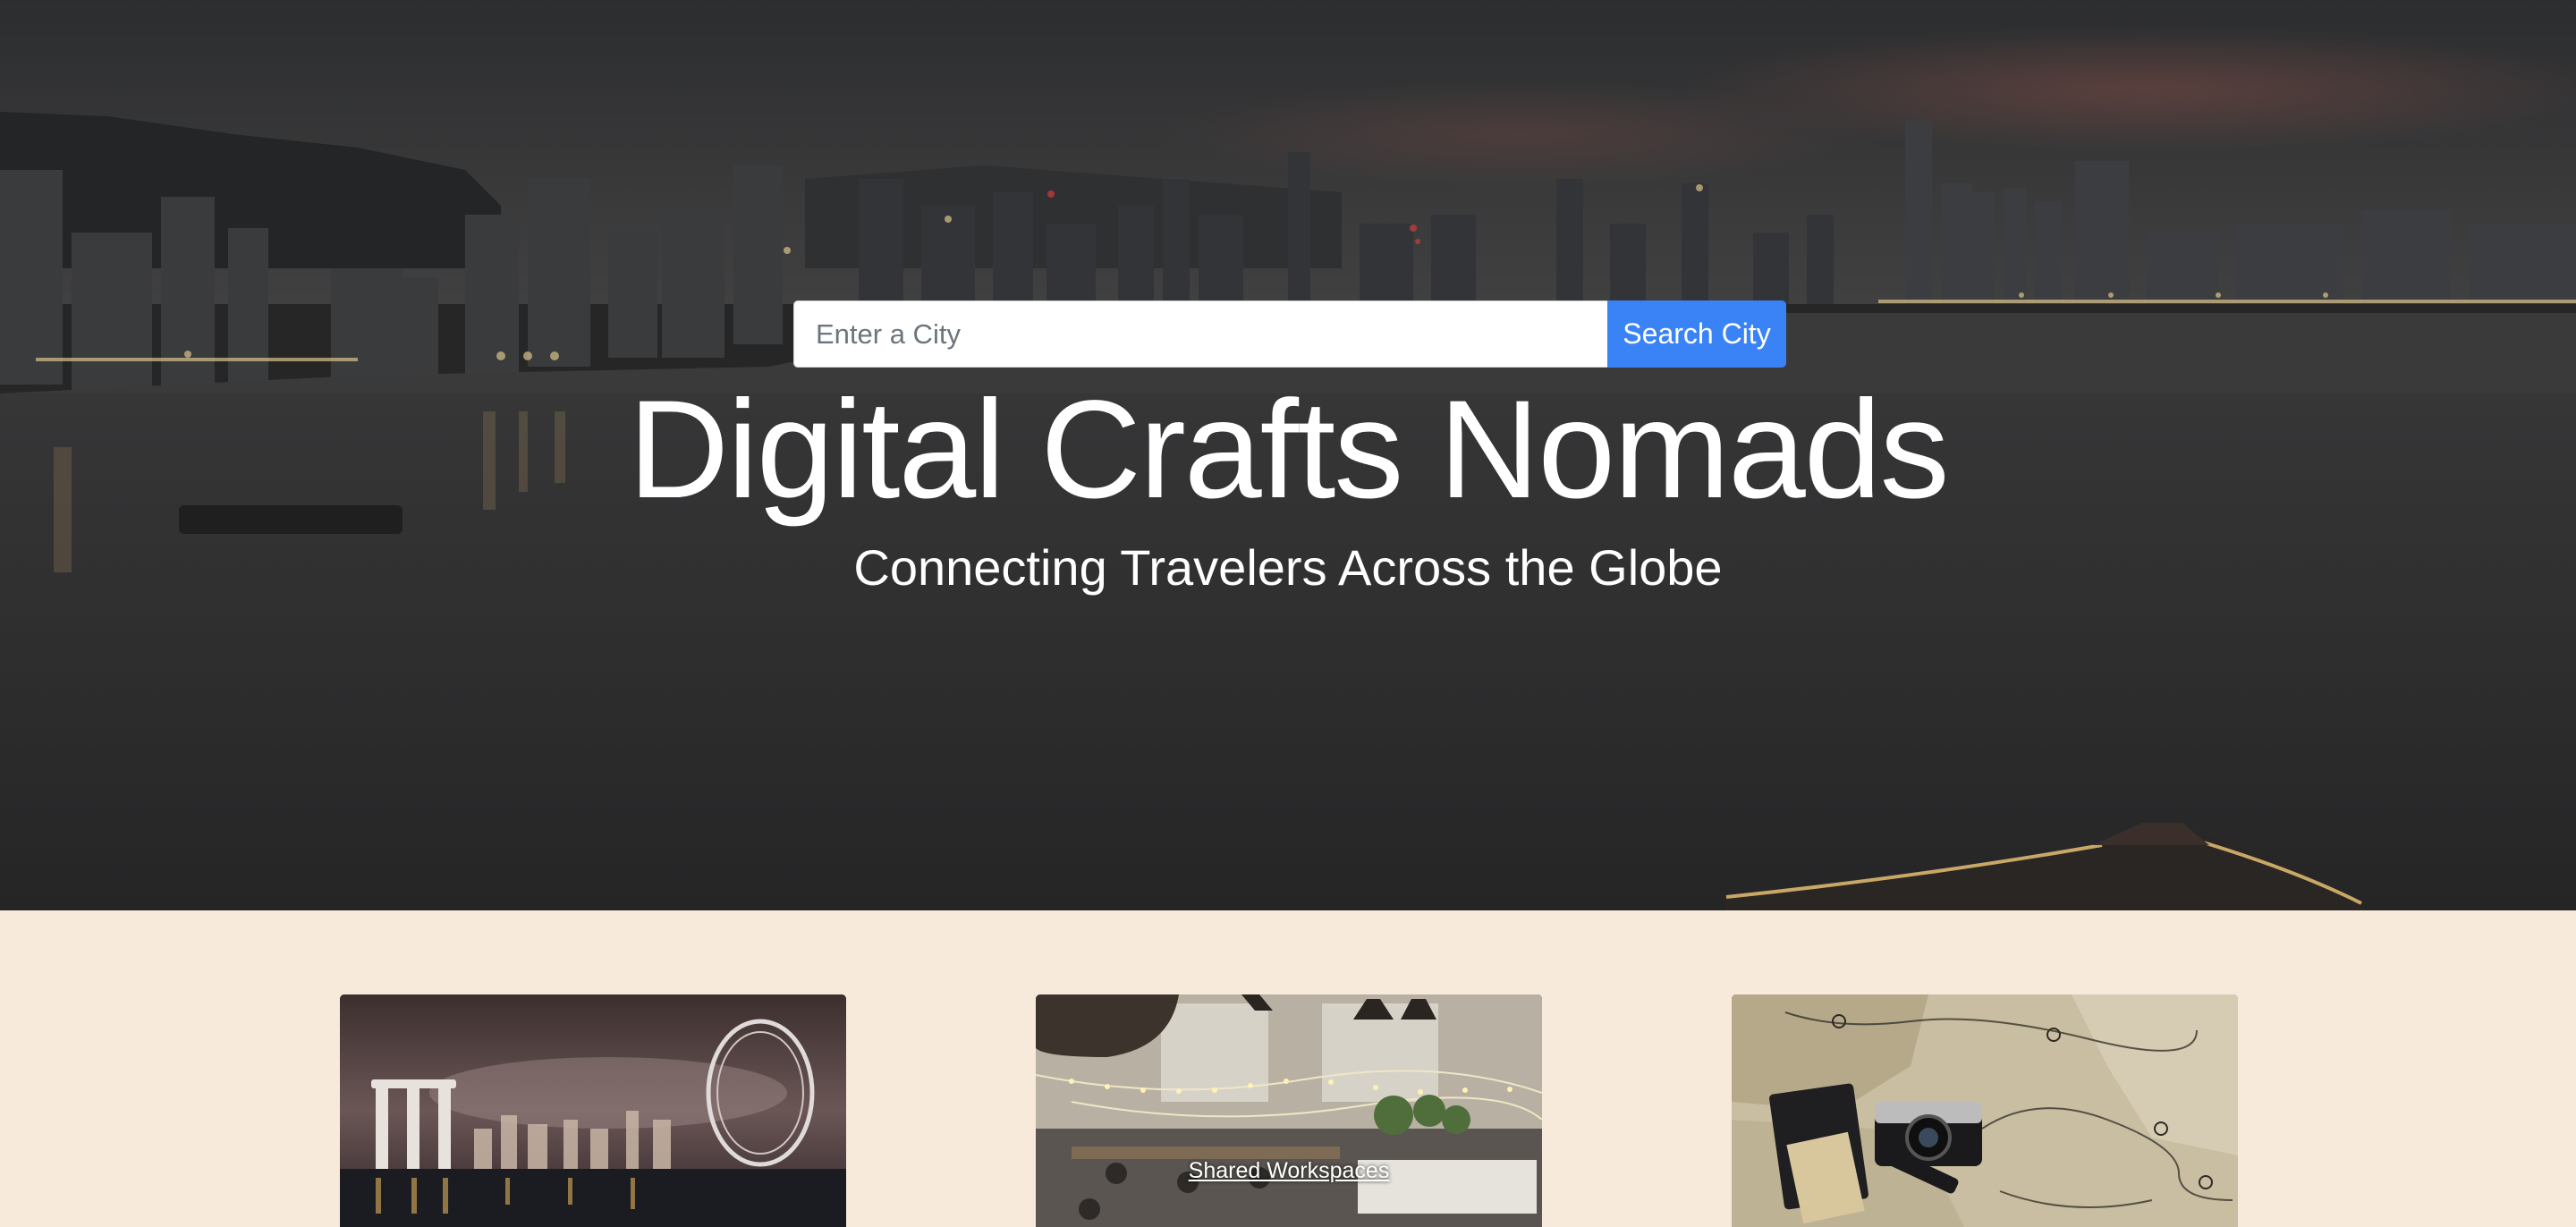  I want to click on city-search-input, so click(1200, 334).